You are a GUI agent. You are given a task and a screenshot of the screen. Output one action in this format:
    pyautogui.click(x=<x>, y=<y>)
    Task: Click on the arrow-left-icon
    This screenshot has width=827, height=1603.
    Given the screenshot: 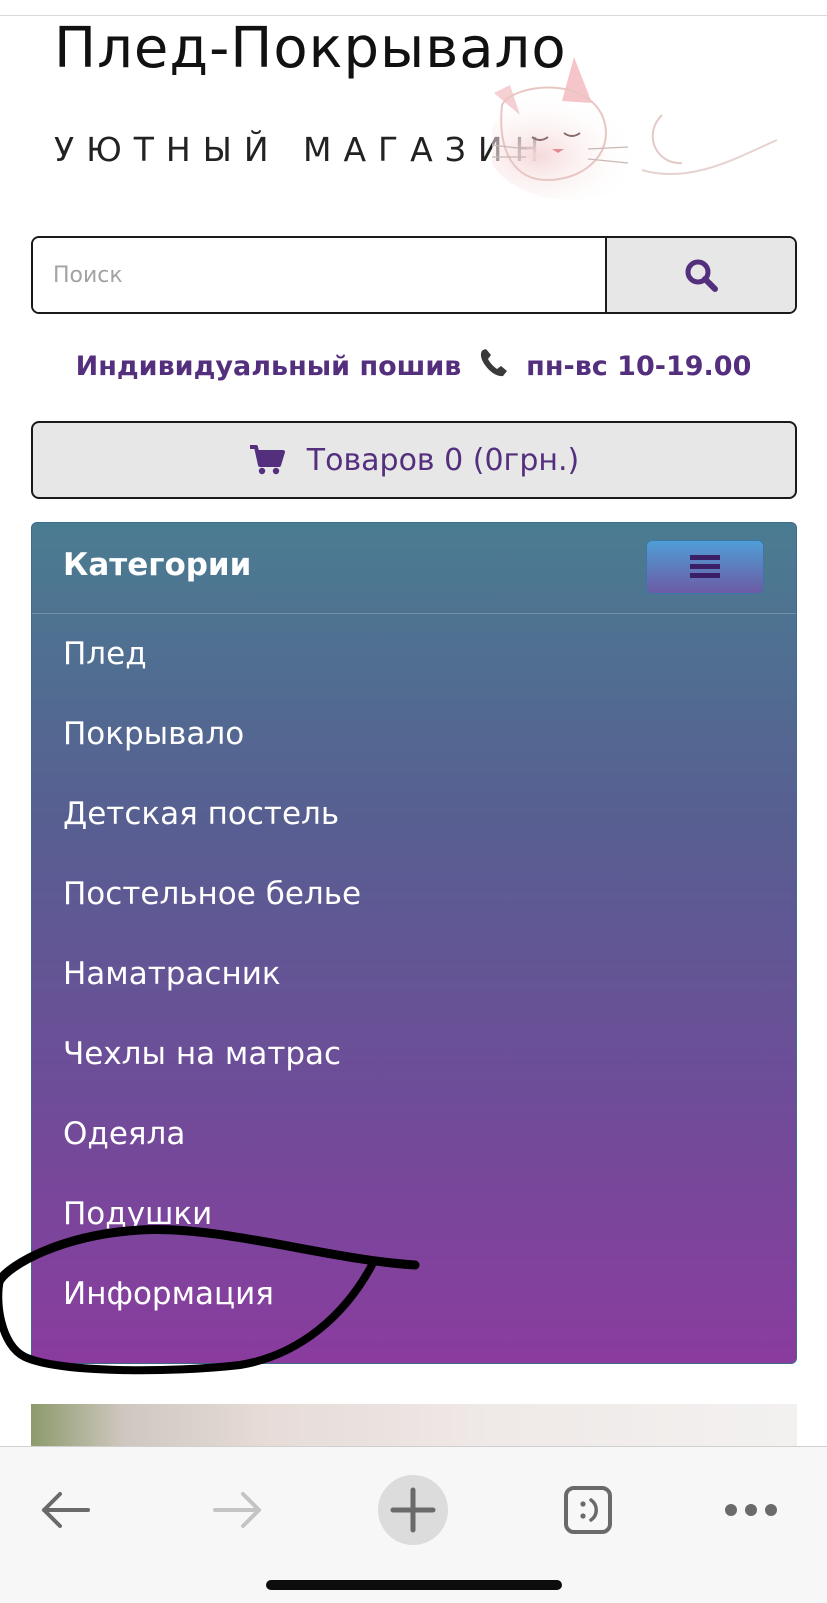 What is the action you would take?
    pyautogui.click(x=66, y=1510)
    